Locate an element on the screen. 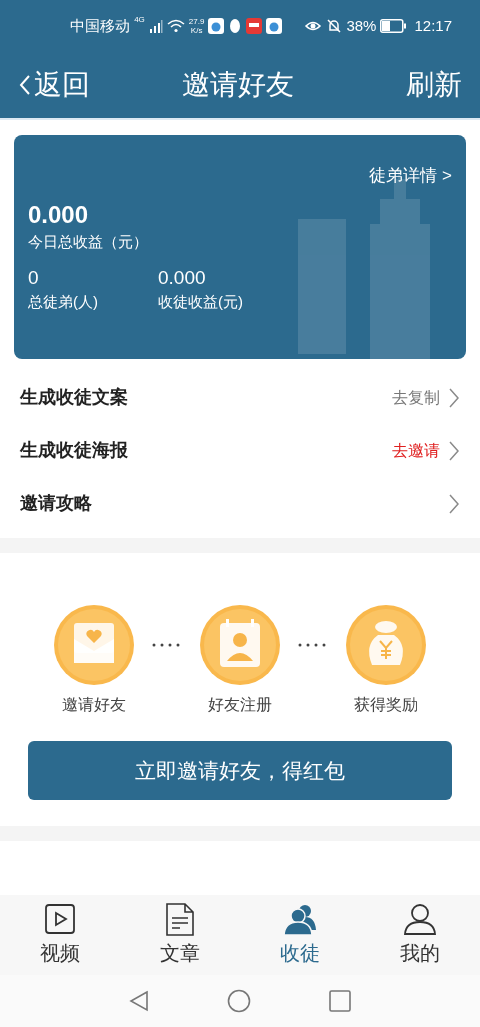 This screenshot has height=1027, width=480. page-title: 邀请好友 is located at coordinates (238, 85).